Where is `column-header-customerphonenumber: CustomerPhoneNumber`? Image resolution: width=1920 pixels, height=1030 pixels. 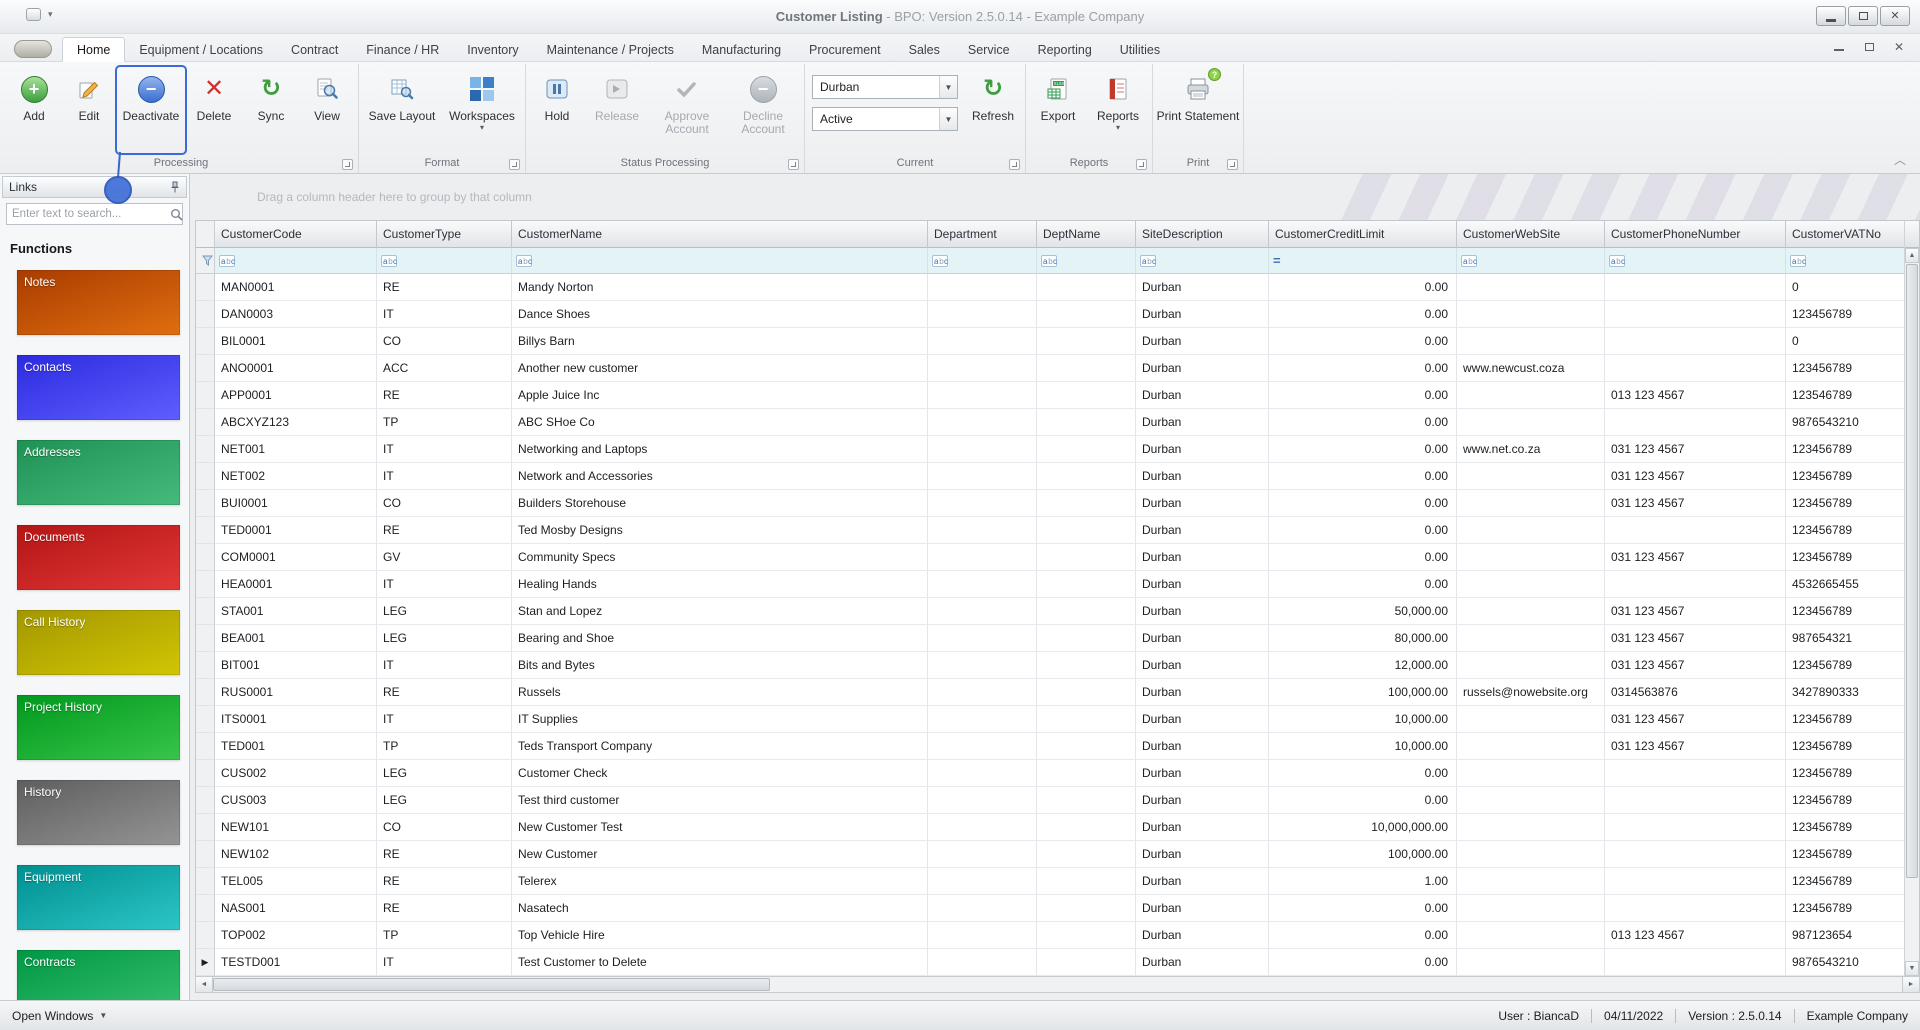
column-header-customerphonenumber: CustomerPhoneNumber is located at coordinates (1695, 234).